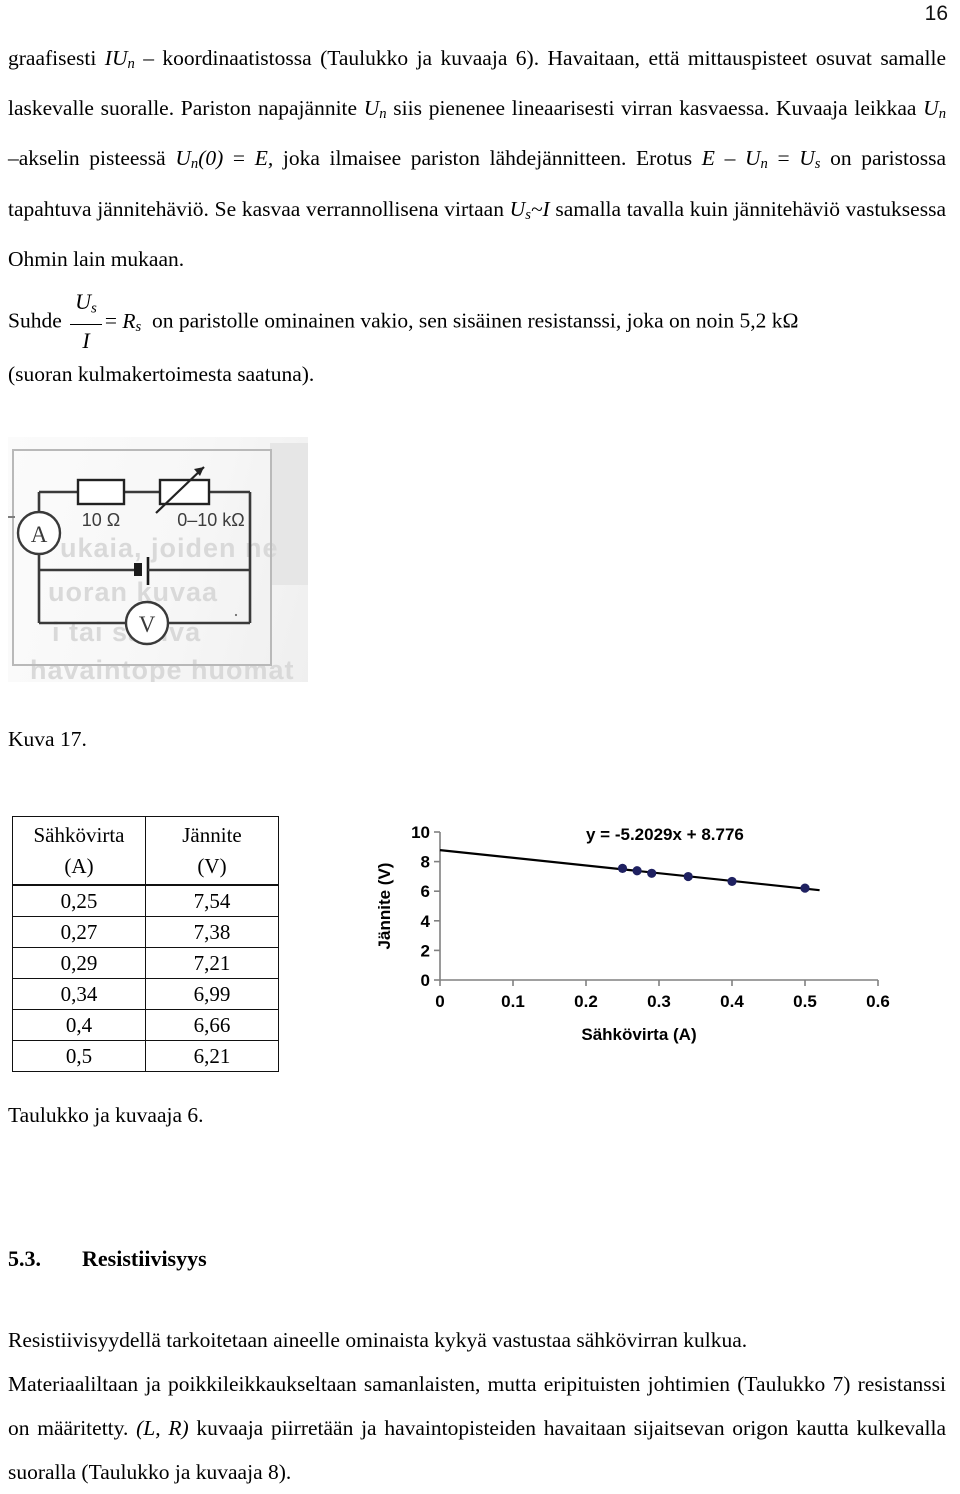 This screenshot has height=1494, width=960. I want to click on y-tick-label: 4, so click(426, 921).